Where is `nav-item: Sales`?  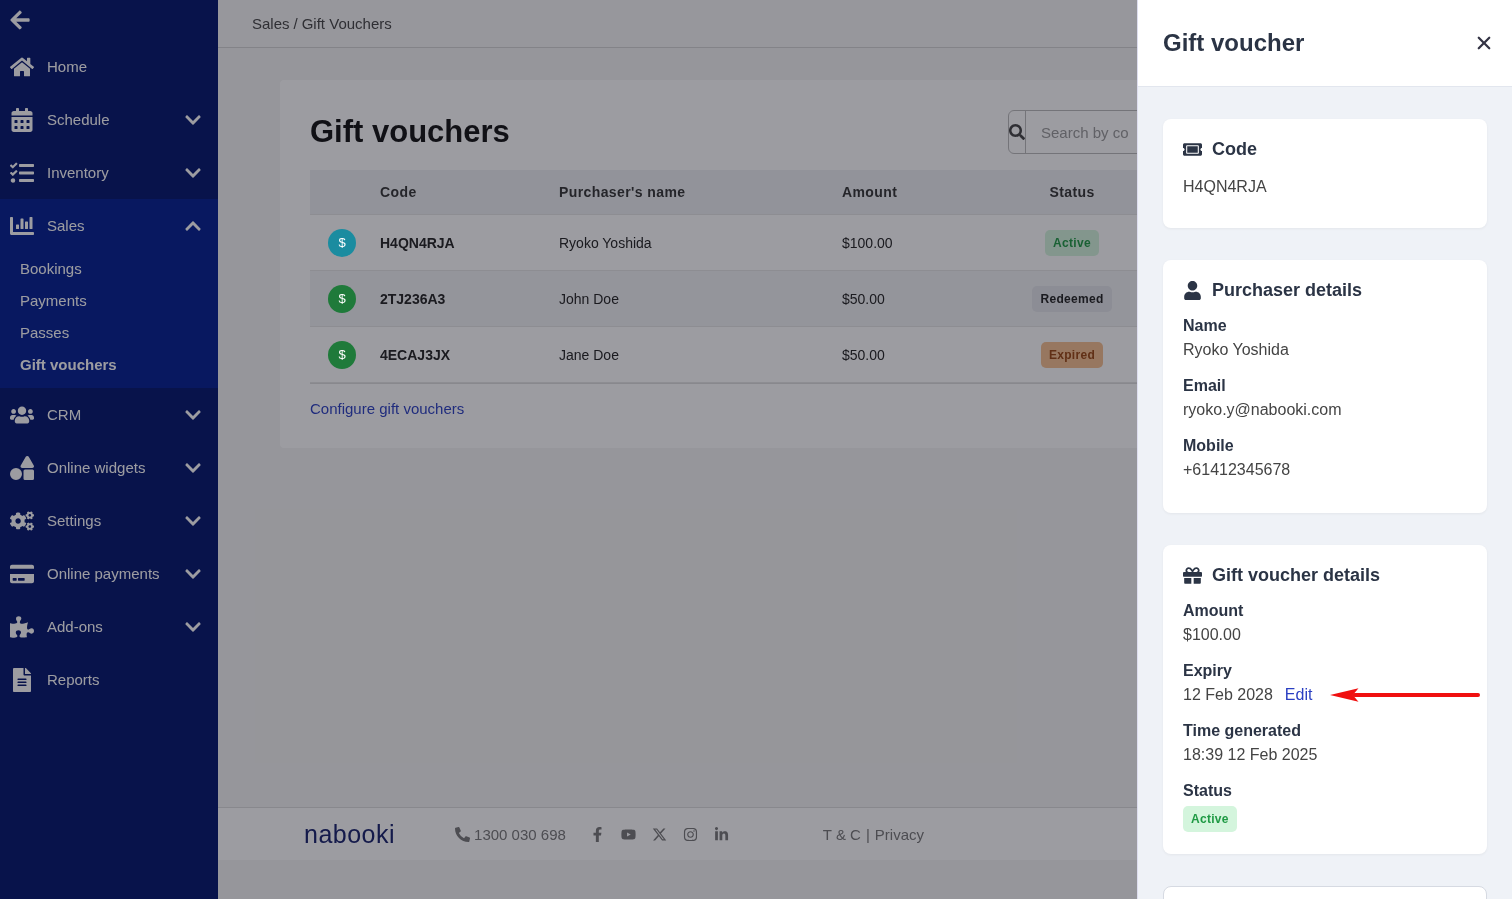 nav-item: Sales is located at coordinates (109, 225).